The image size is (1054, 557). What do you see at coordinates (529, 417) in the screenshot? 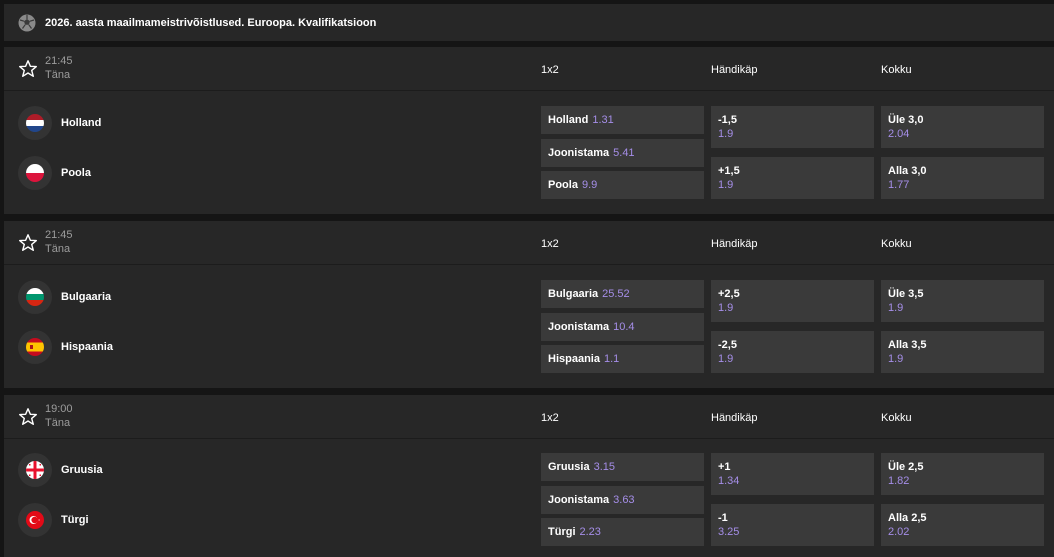
I see `match-header: 19:00 Täna 1x2 Händikäp Kokku` at bounding box center [529, 417].